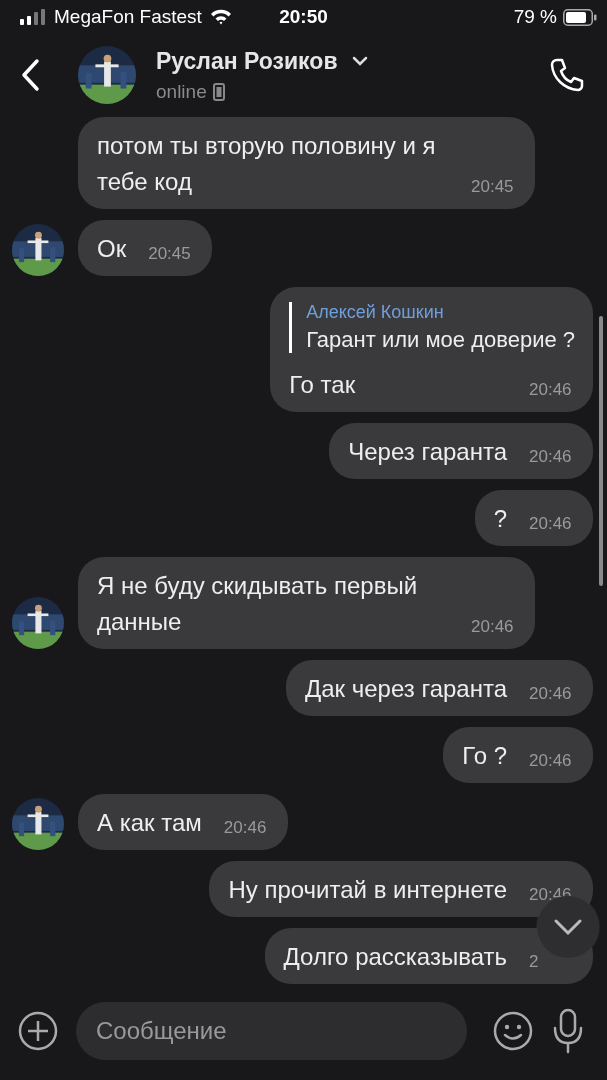 The width and height of the screenshot is (607, 1080). Describe the element at coordinates (149, 823) in the screenshot. I see `message-text: А как там` at that location.